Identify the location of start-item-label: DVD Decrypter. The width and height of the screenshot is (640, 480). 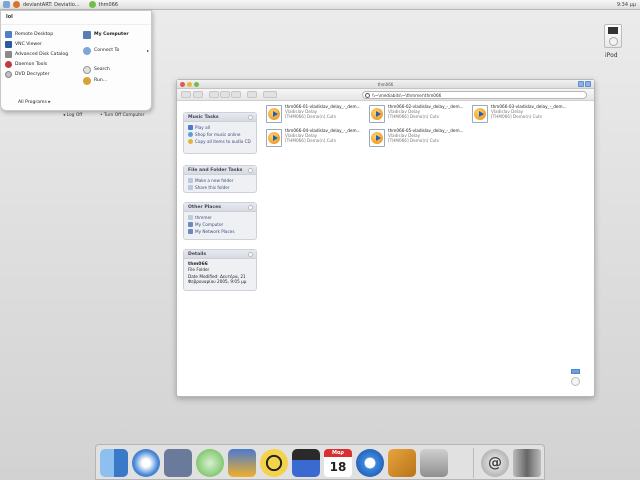
(32, 74).